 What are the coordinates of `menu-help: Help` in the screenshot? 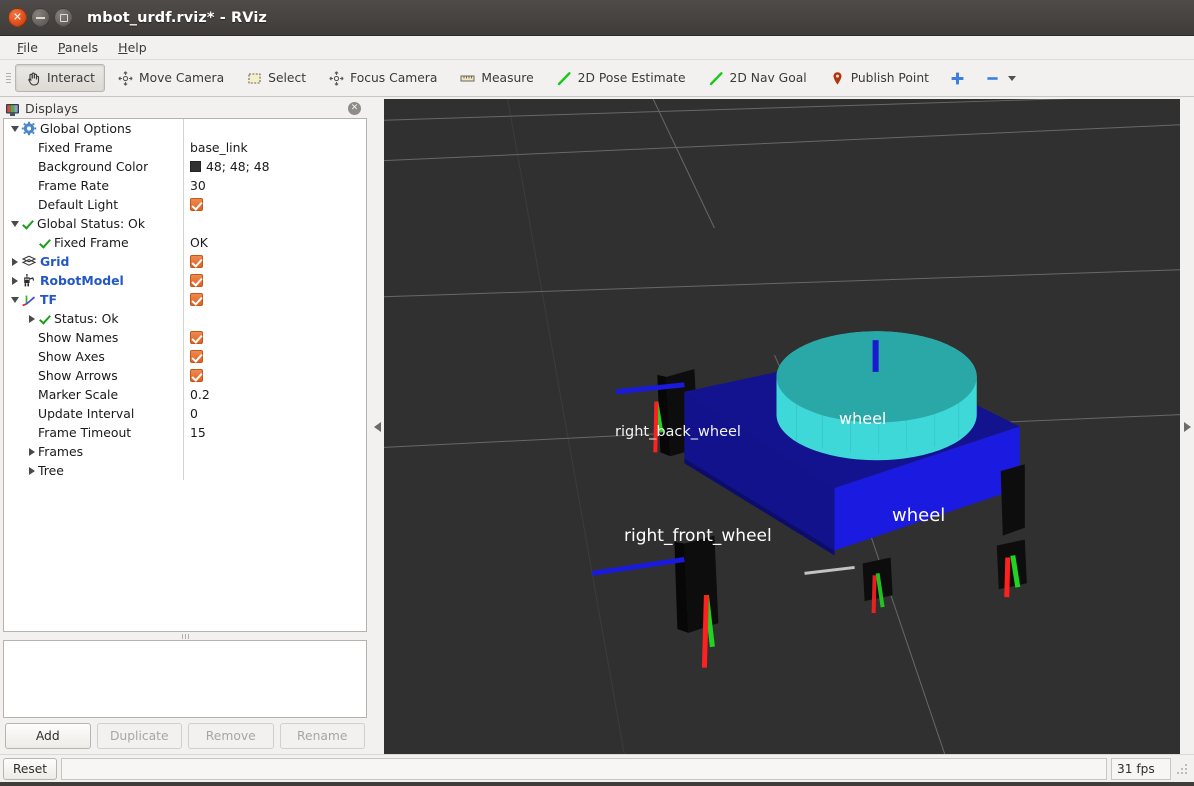 It's located at (132, 47).